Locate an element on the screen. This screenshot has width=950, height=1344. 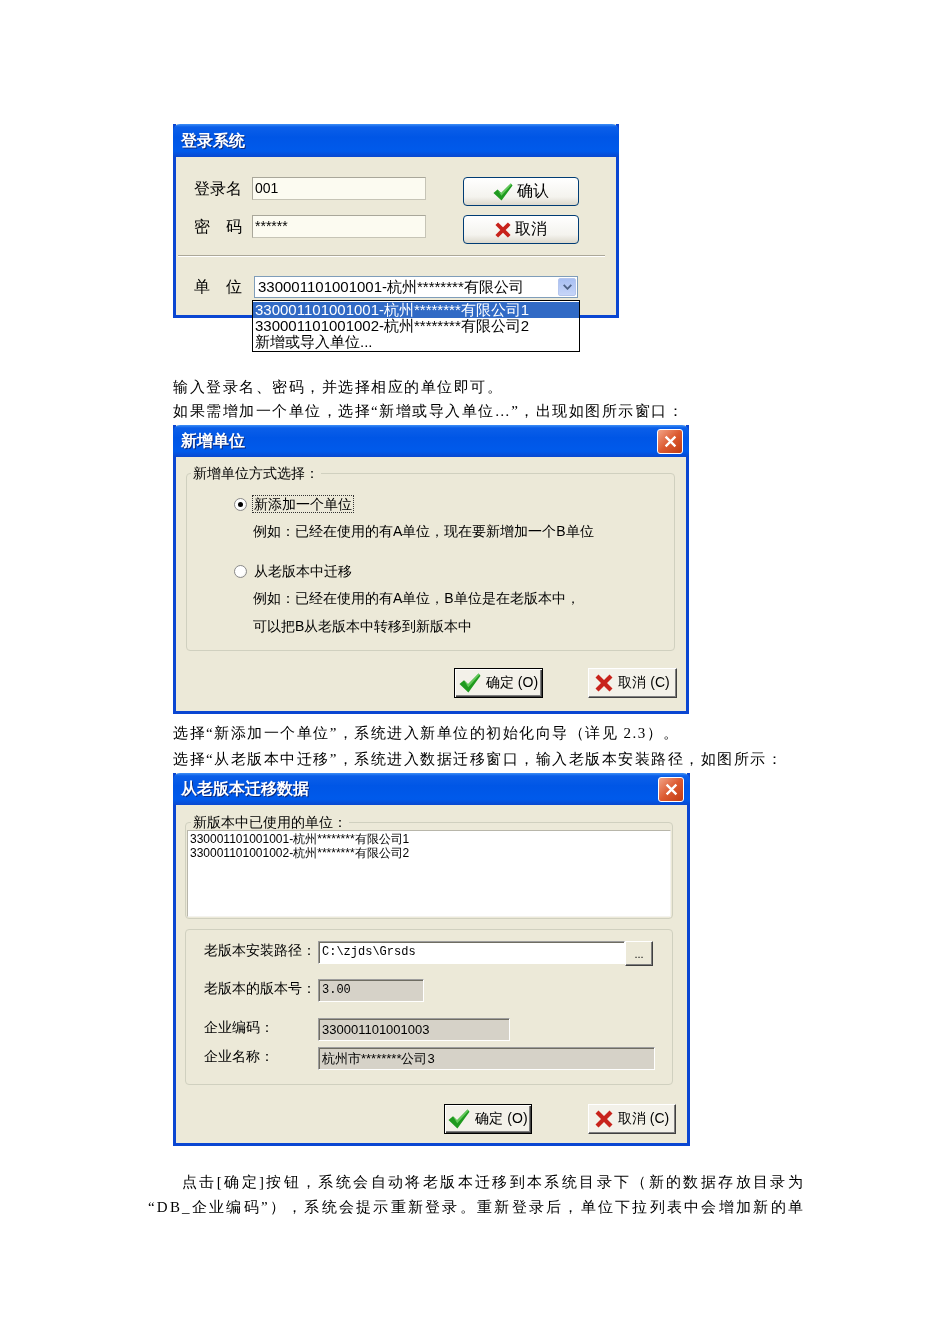
dropdown-option: 330001101001001-杭州********有限公司1 is located at coordinates (416, 310).